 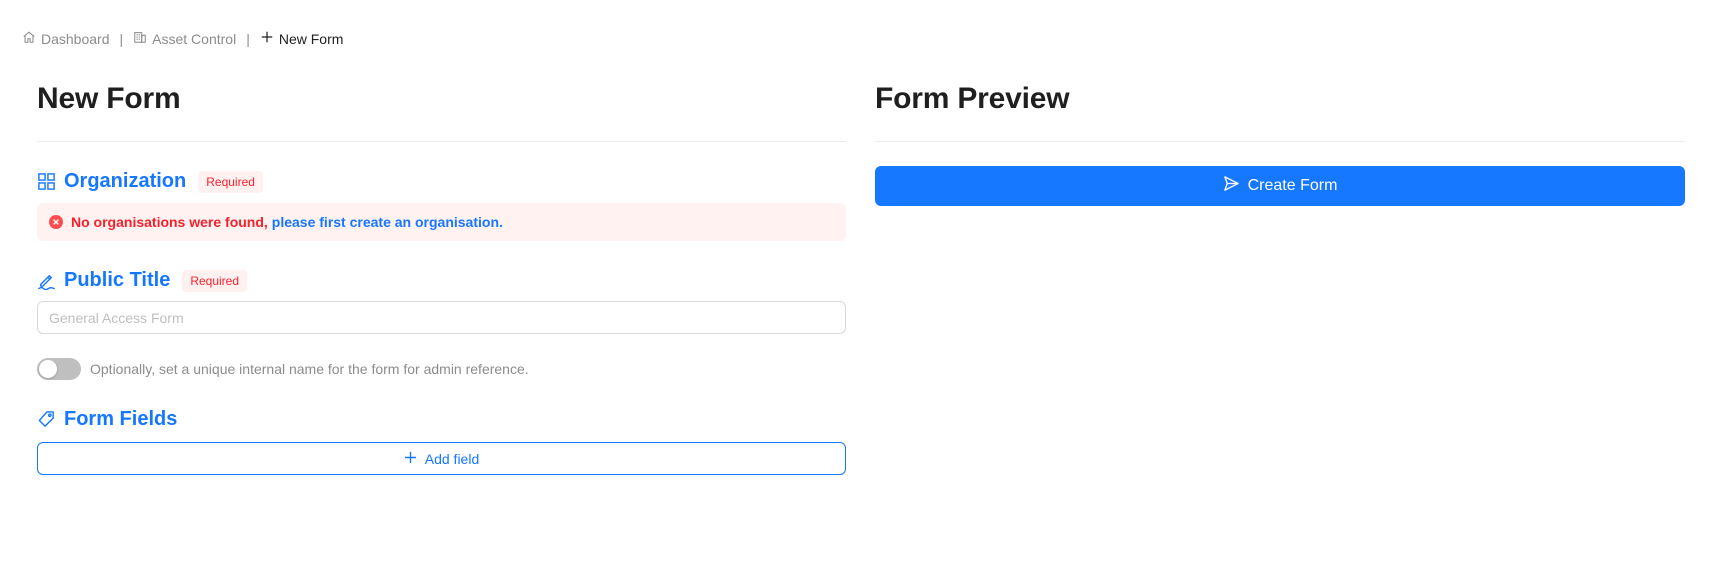 What do you see at coordinates (441, 141) in the screenshot?
I see `title-divider` at bounding box center [441, 141].